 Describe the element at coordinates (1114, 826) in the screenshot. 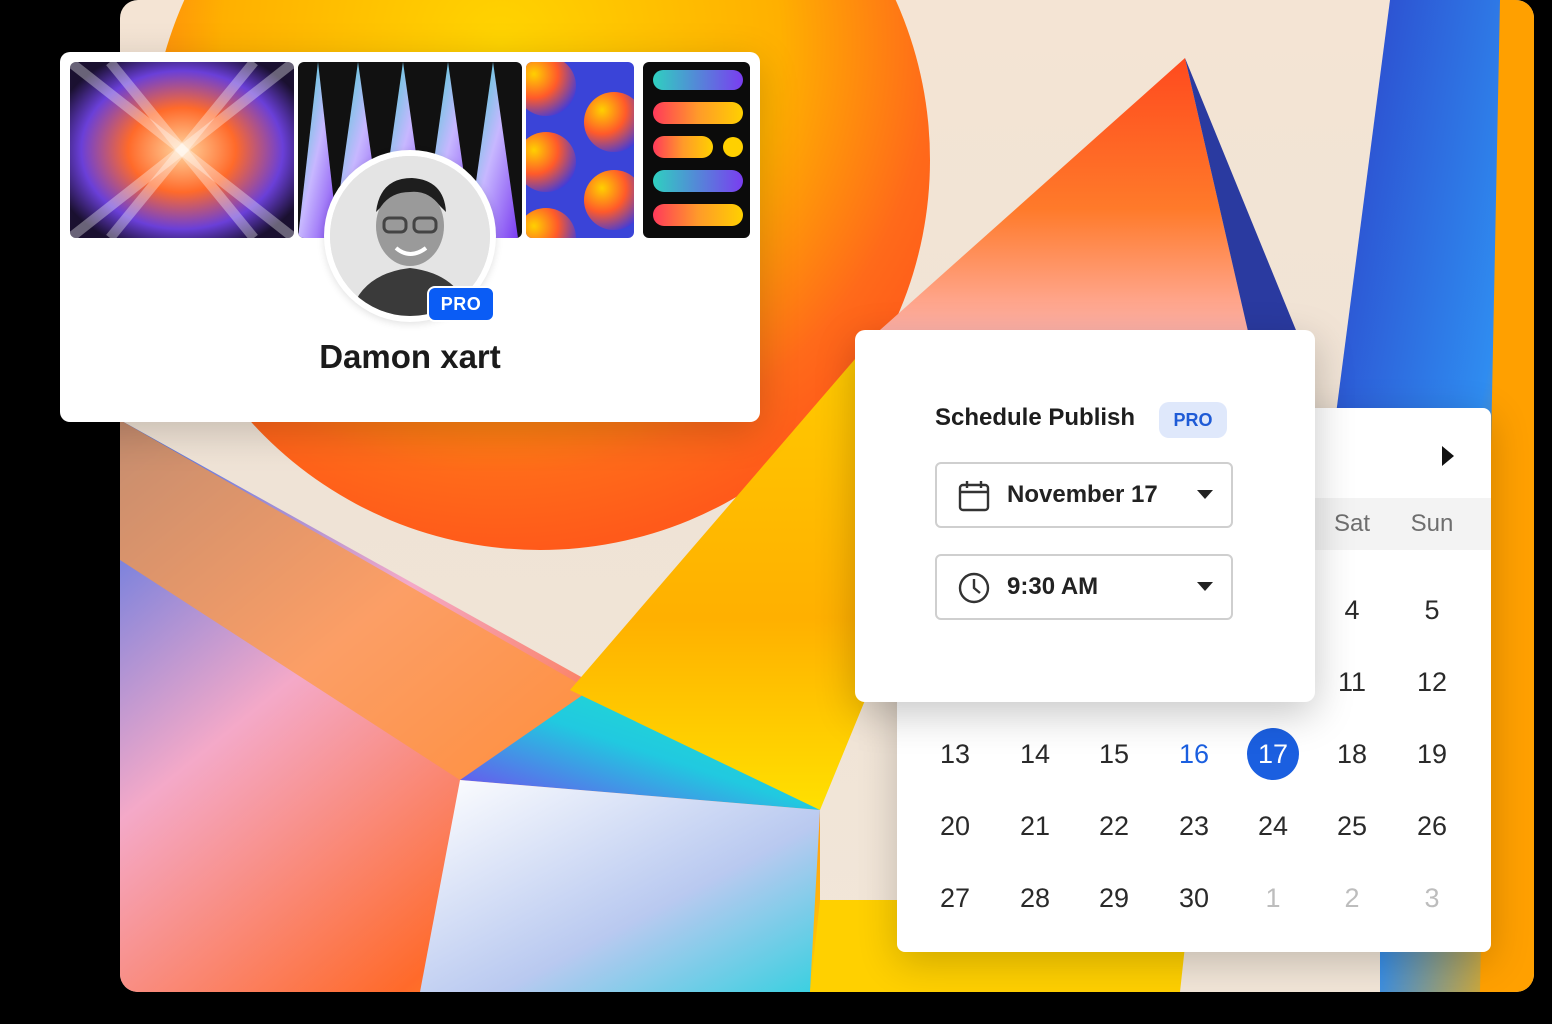

I see `calendar-day: 22` at that location.